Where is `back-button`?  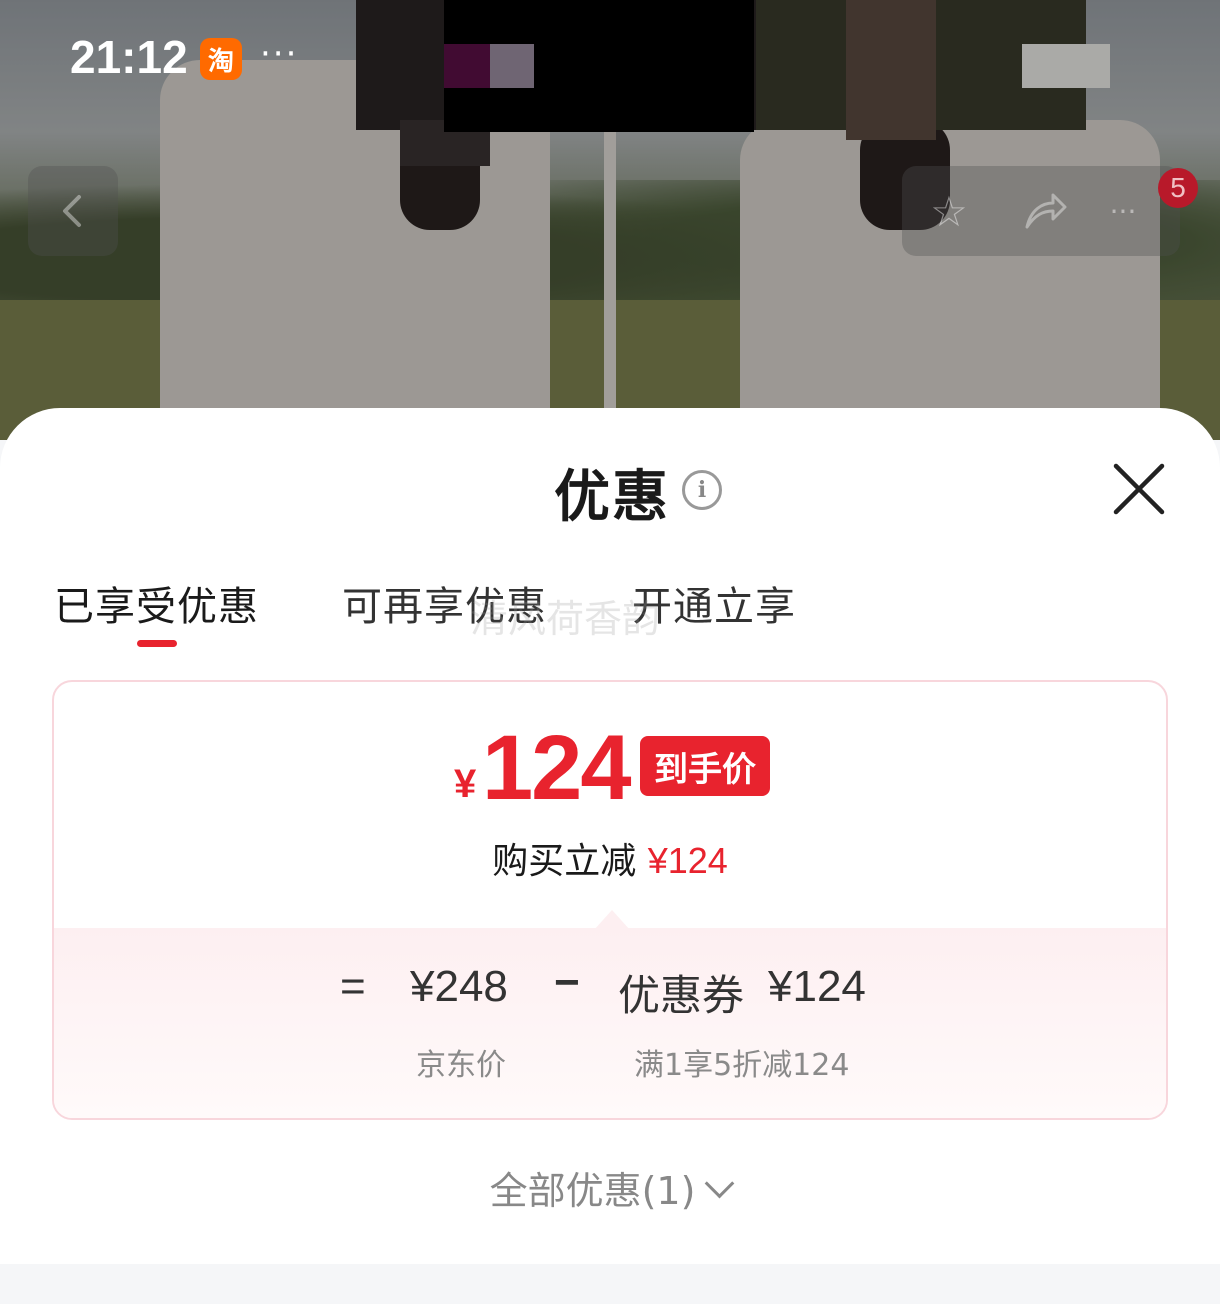
back-button is located at coordinates (73, 211).